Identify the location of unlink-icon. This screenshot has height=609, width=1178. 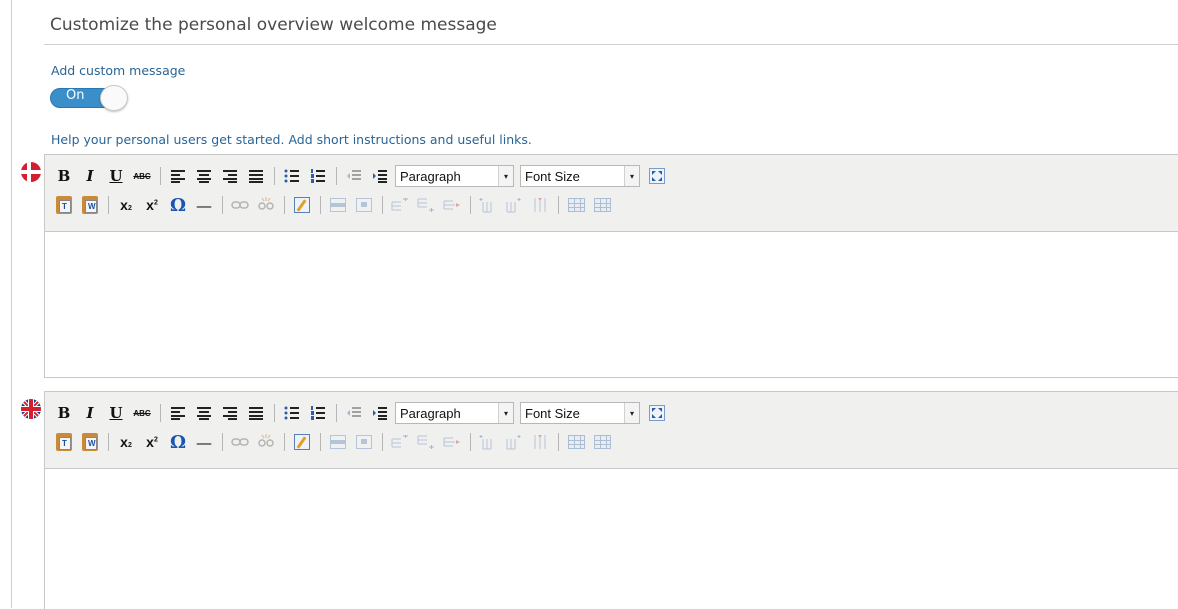
(266, 203).